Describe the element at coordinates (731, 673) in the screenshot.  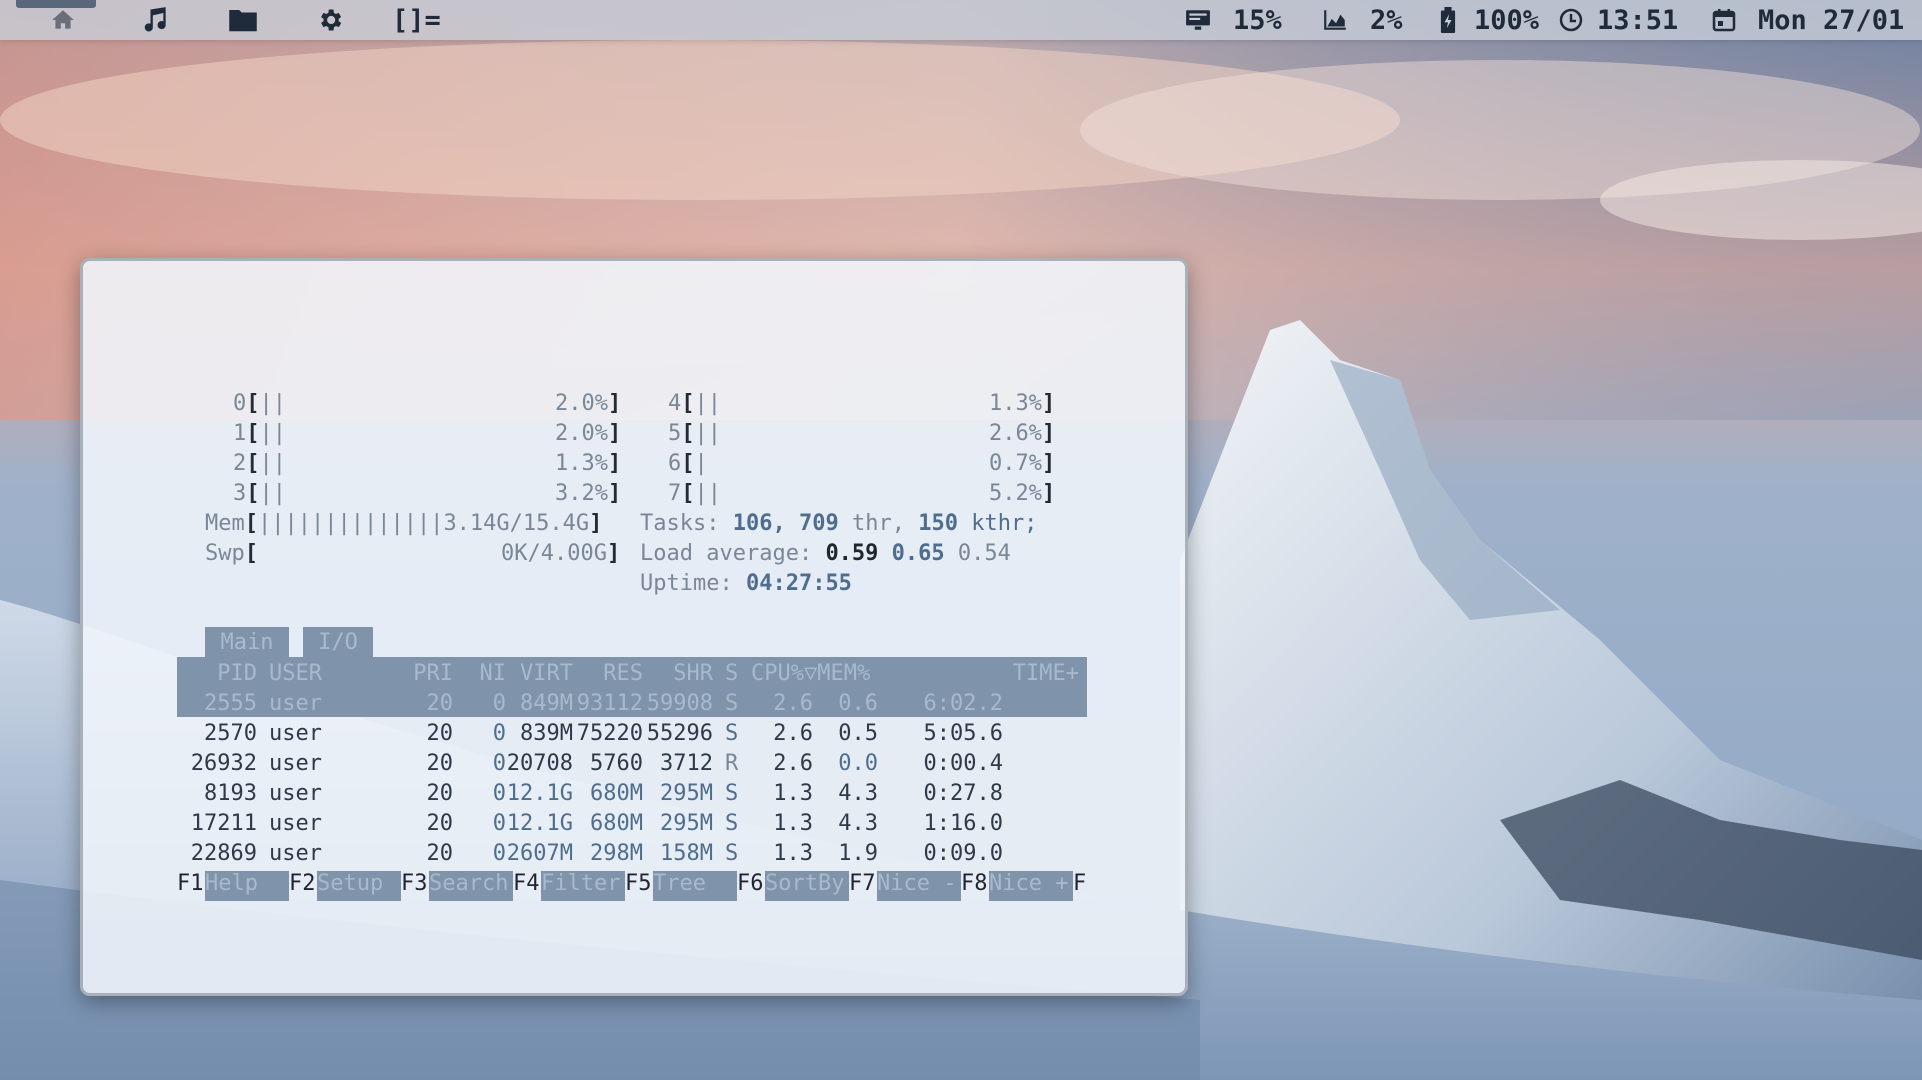
I see `col-state: S` at that location.